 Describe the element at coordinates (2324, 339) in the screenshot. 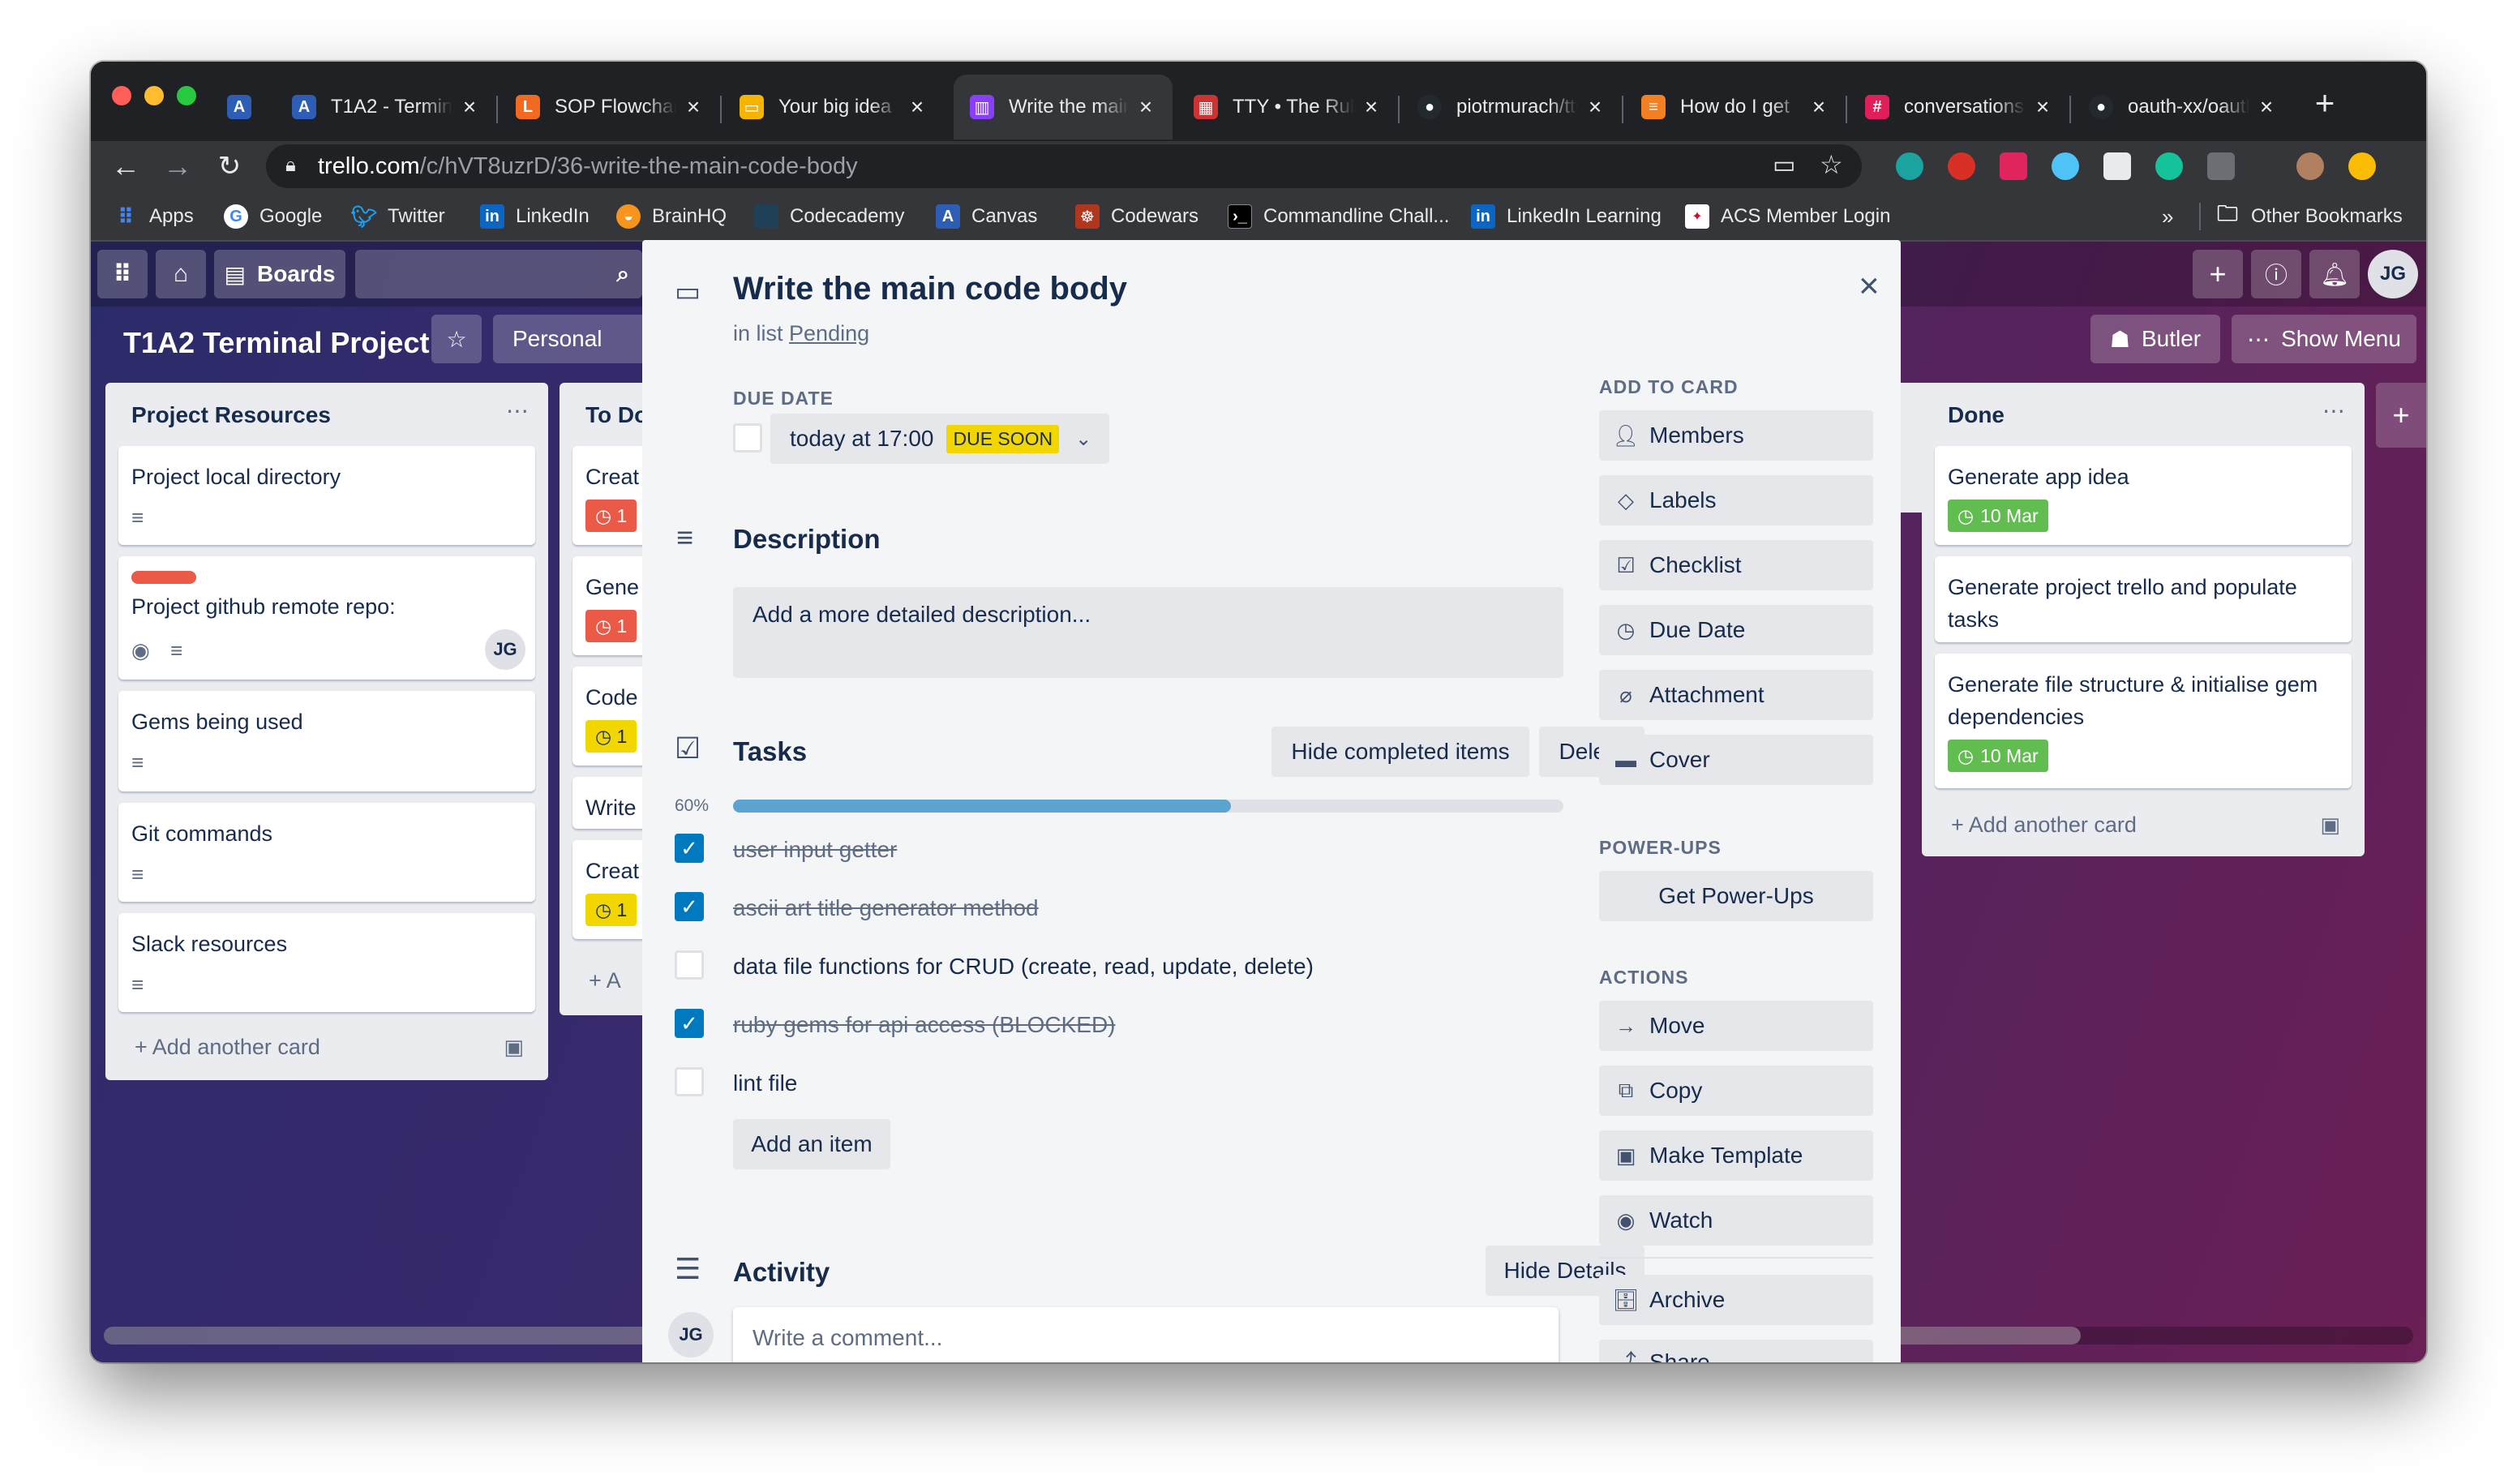

I see `show-menu-button: ⋯ Show Menu` at that location.